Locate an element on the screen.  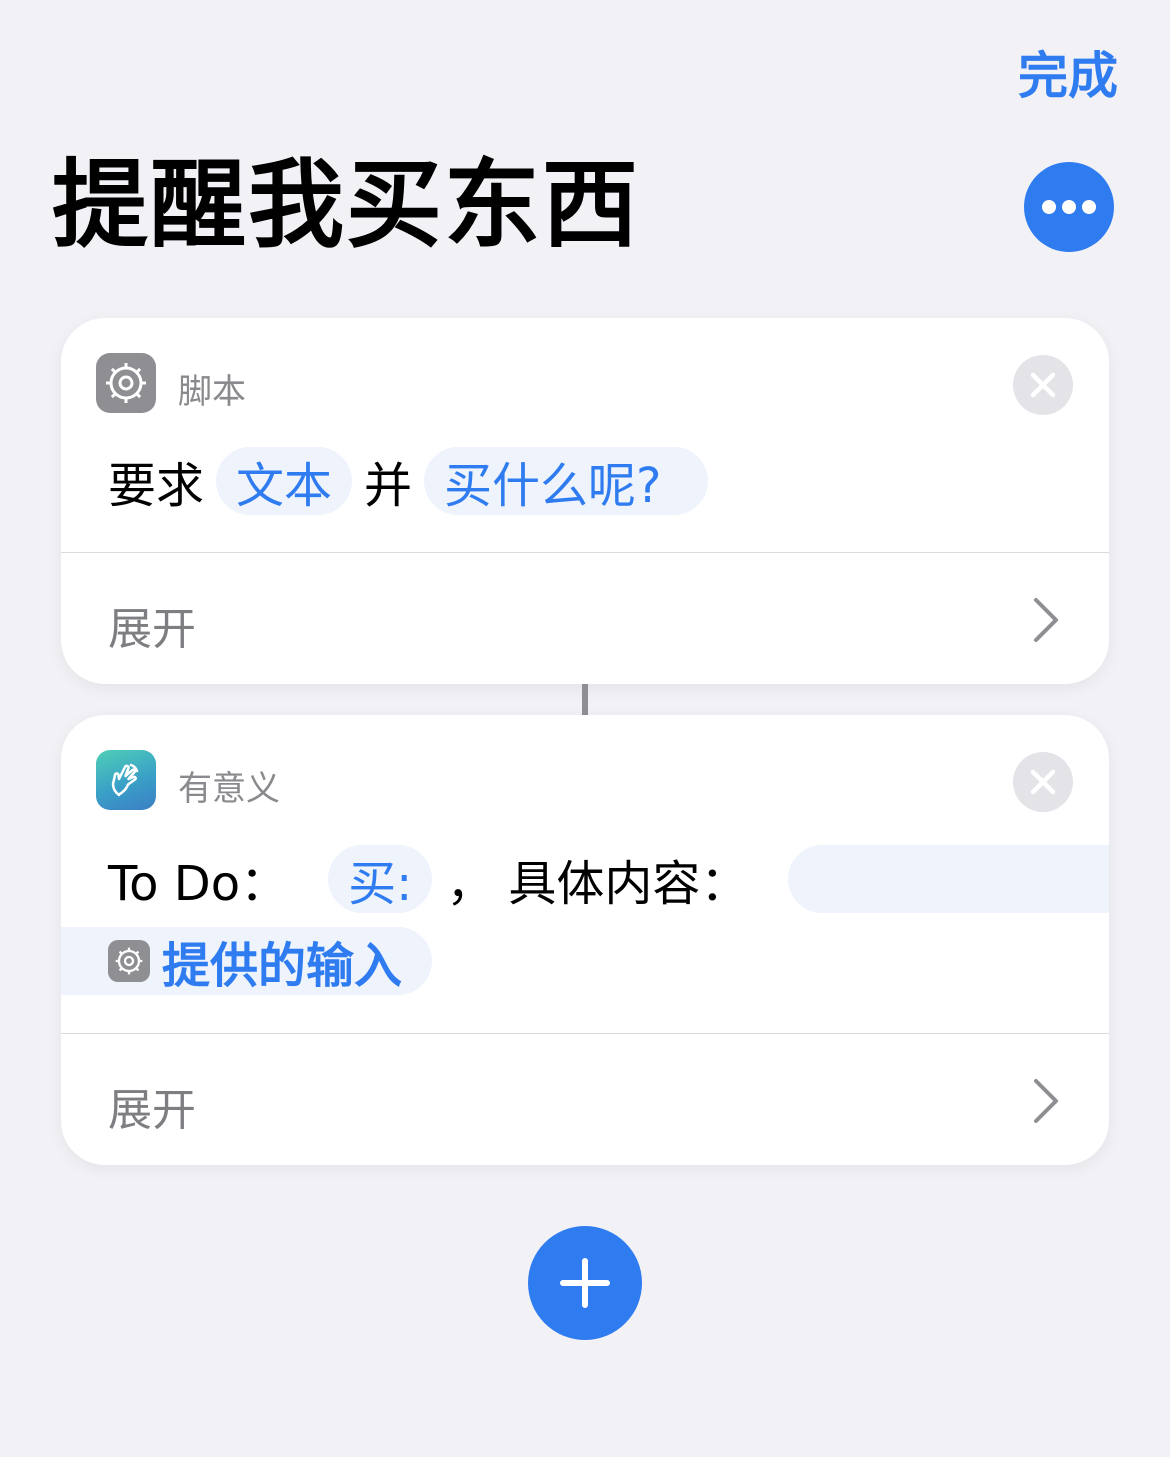
action-text: 并 is located at coordinates (388, 486).